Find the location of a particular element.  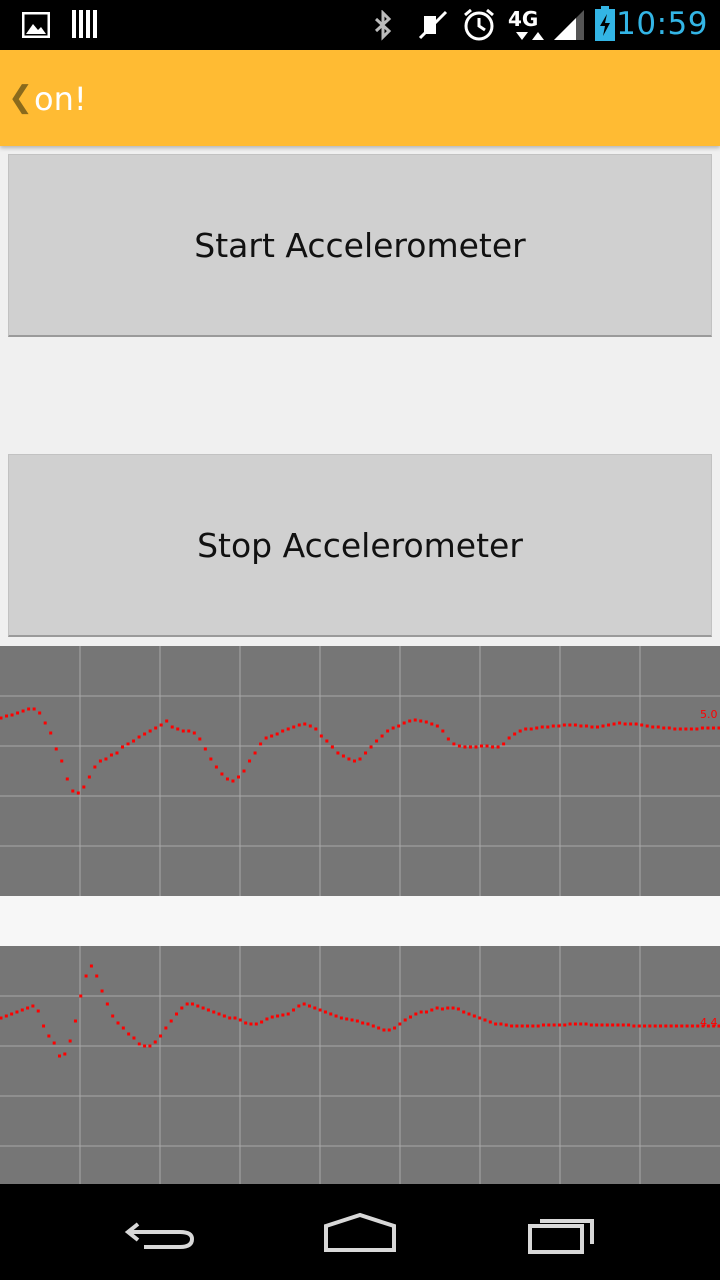

current-value-label: 4.4 is located at coordinates (709, 1022).